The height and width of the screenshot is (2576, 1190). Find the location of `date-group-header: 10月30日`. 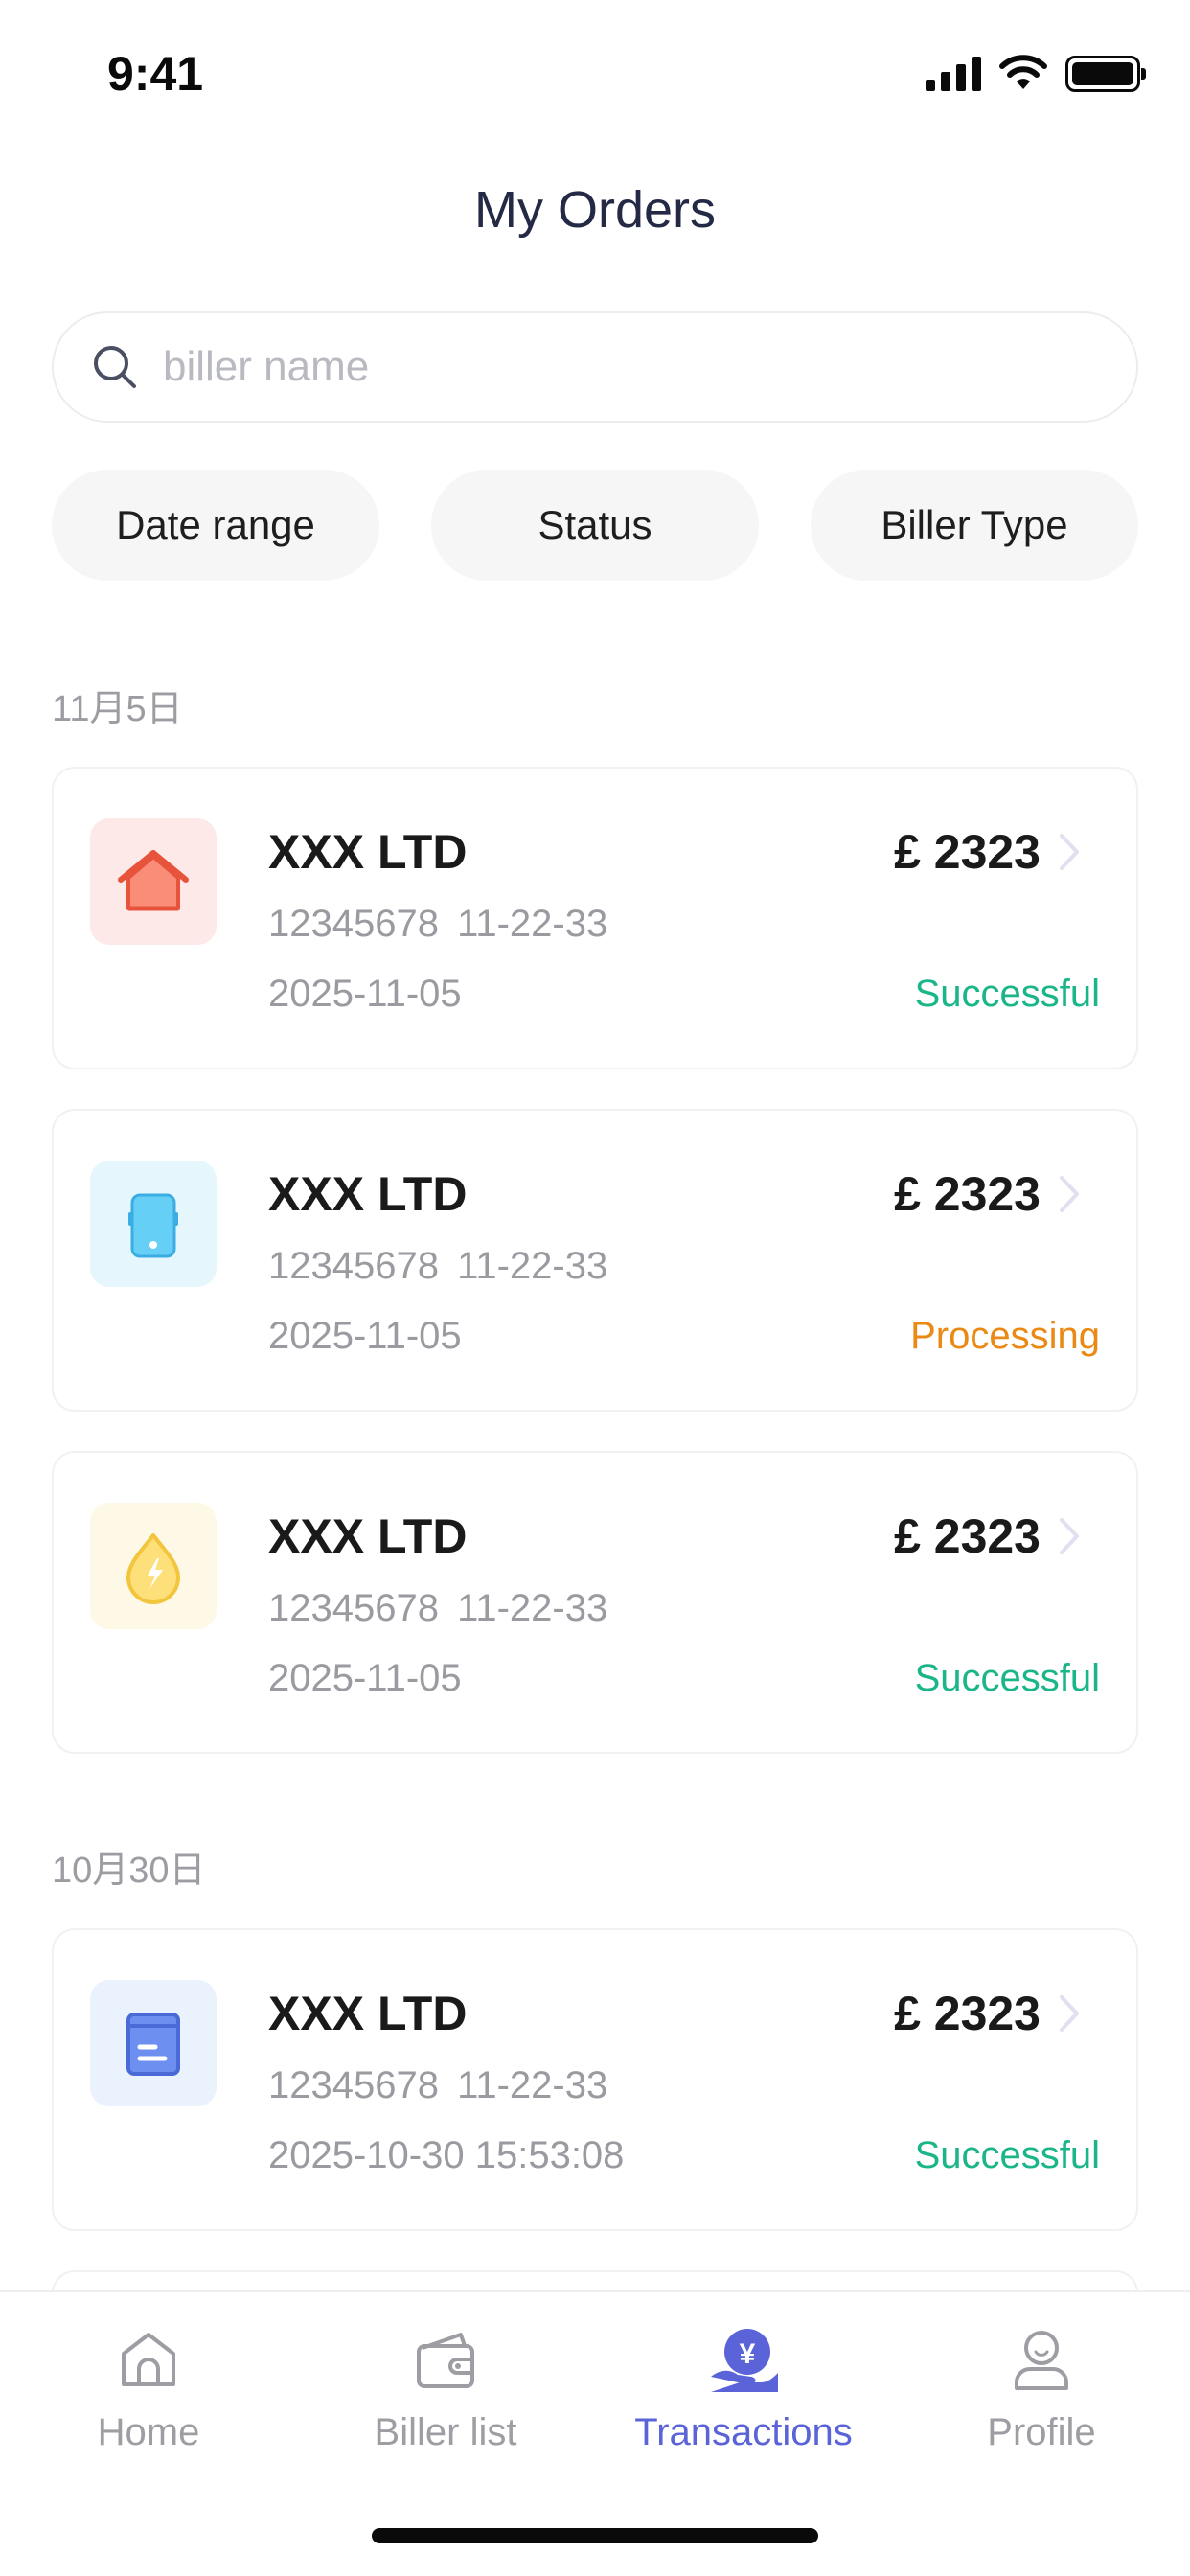

date-group-header: 10月30日 is located at coordinates (129, 1871).